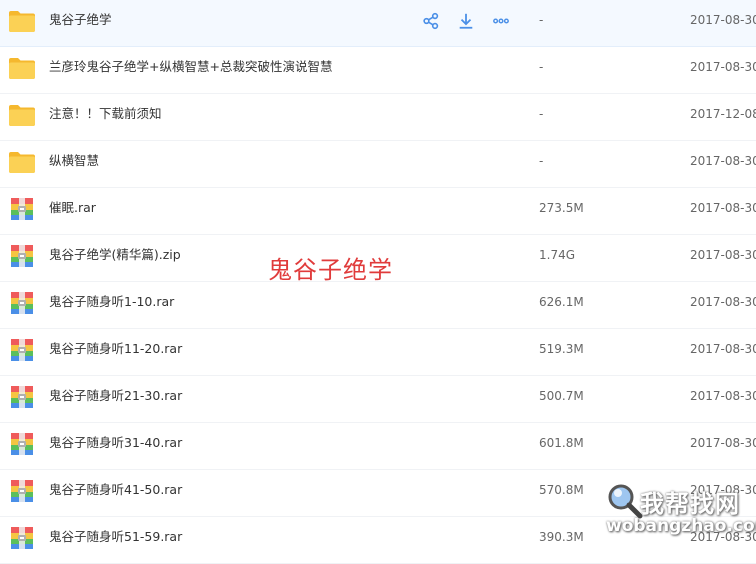 This screenshot has height=564, width=756. Describe the element at coordinates (378, 117) in the screenshot. I see `file-row: 注意！！下载前须知 - 2017-12-08` at that location.